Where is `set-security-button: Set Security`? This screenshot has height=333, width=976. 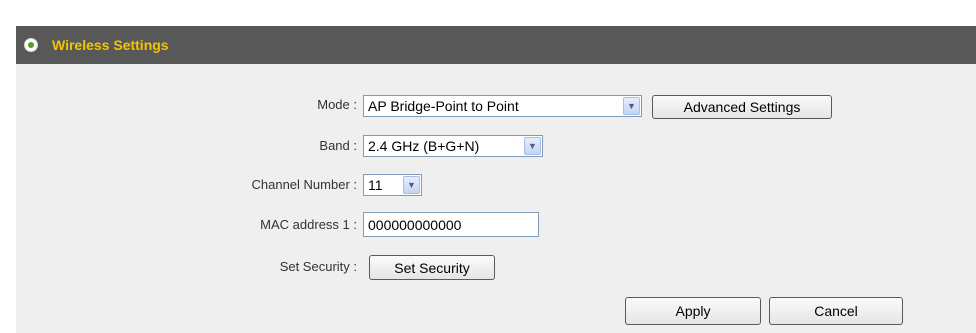 set-security-button: Set Security is located at coordinates (432, 267).